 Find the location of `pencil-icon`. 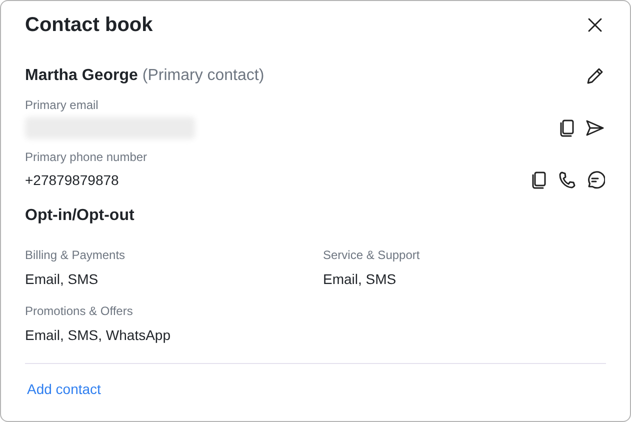

pencil-icon is located at coordinates (595, 76).